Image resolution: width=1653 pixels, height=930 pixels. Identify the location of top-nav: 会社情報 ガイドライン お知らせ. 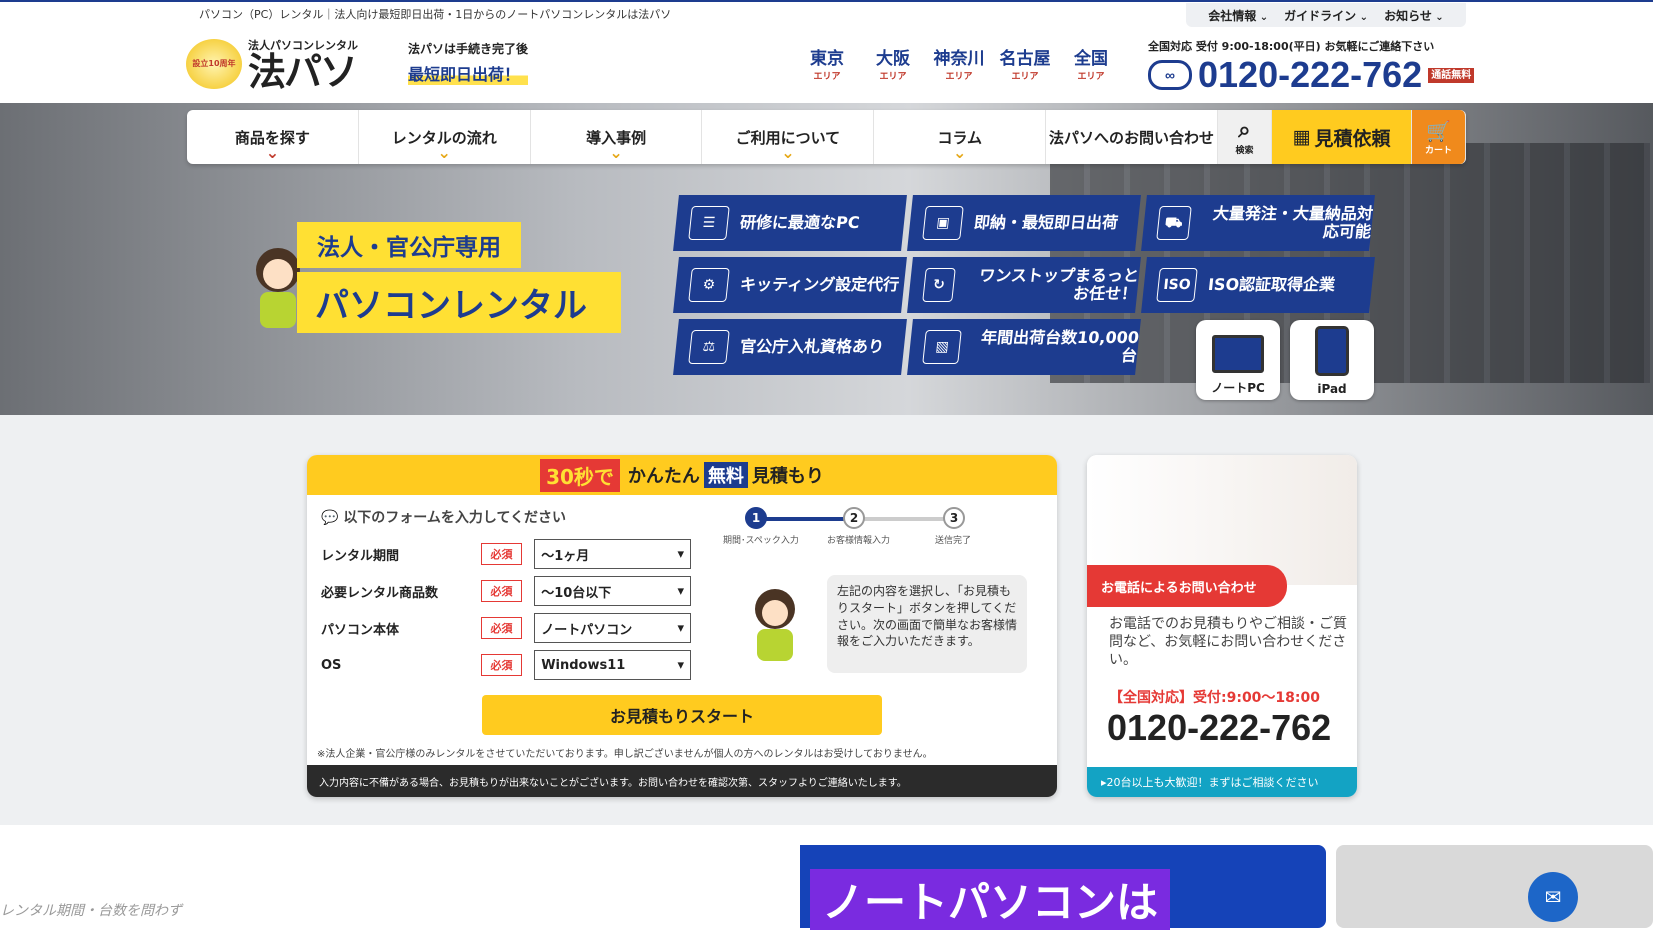
(1326, 15).